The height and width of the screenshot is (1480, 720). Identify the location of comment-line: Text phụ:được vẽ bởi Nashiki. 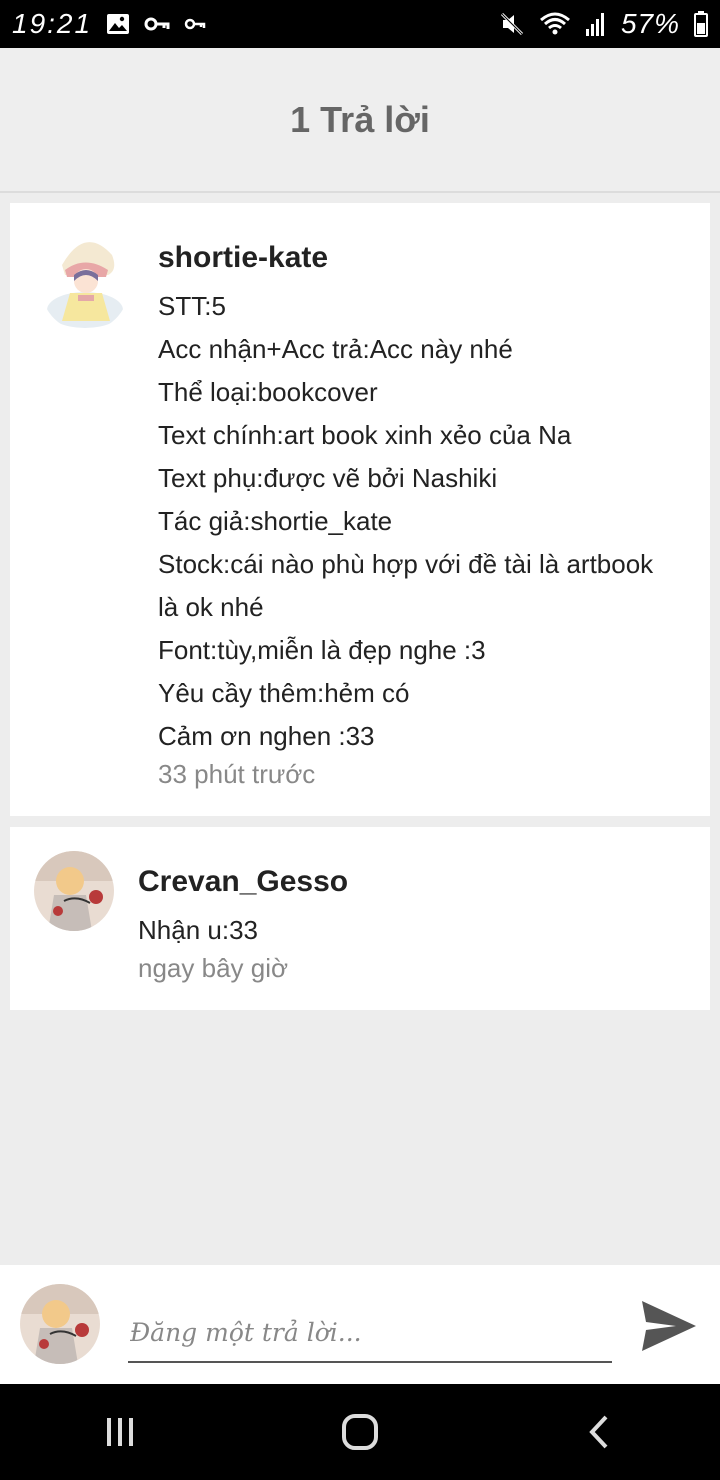
(328, 478).